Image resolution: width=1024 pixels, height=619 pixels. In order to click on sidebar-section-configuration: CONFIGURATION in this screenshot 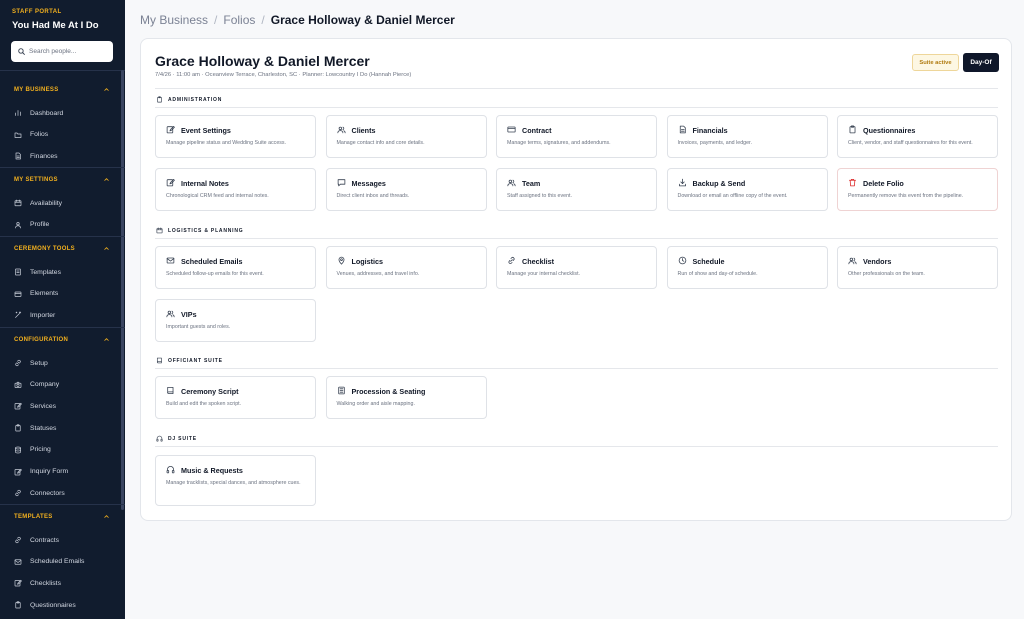, I will do `click(62, 339)`.